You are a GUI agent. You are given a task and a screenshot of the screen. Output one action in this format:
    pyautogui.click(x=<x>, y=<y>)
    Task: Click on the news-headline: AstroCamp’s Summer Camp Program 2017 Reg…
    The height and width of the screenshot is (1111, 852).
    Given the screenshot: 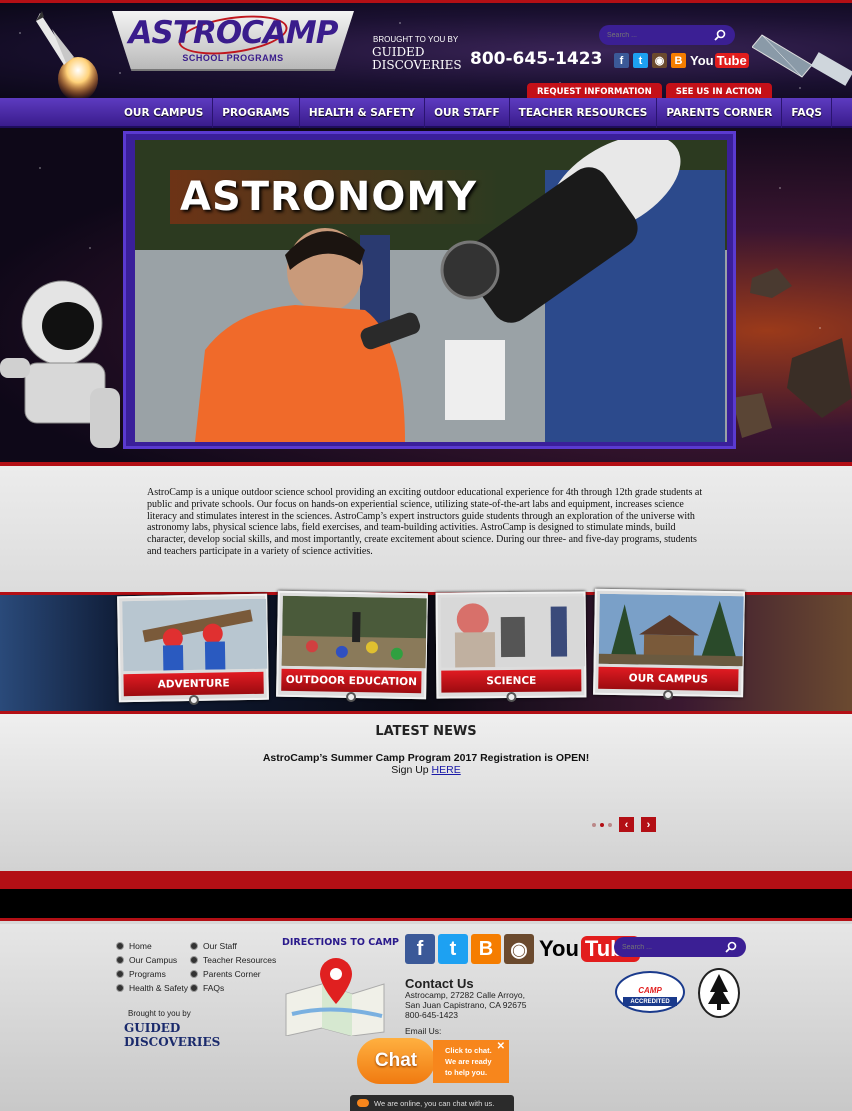 What is the action you would take?
    pyautogui.click(x=426, y=758)
    